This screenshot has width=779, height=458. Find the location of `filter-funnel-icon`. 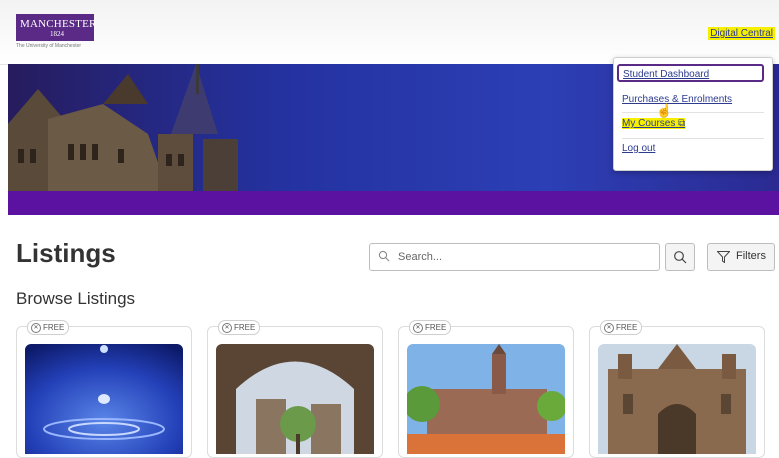

filter-funnel-icon is located at coordinates (723, 257).